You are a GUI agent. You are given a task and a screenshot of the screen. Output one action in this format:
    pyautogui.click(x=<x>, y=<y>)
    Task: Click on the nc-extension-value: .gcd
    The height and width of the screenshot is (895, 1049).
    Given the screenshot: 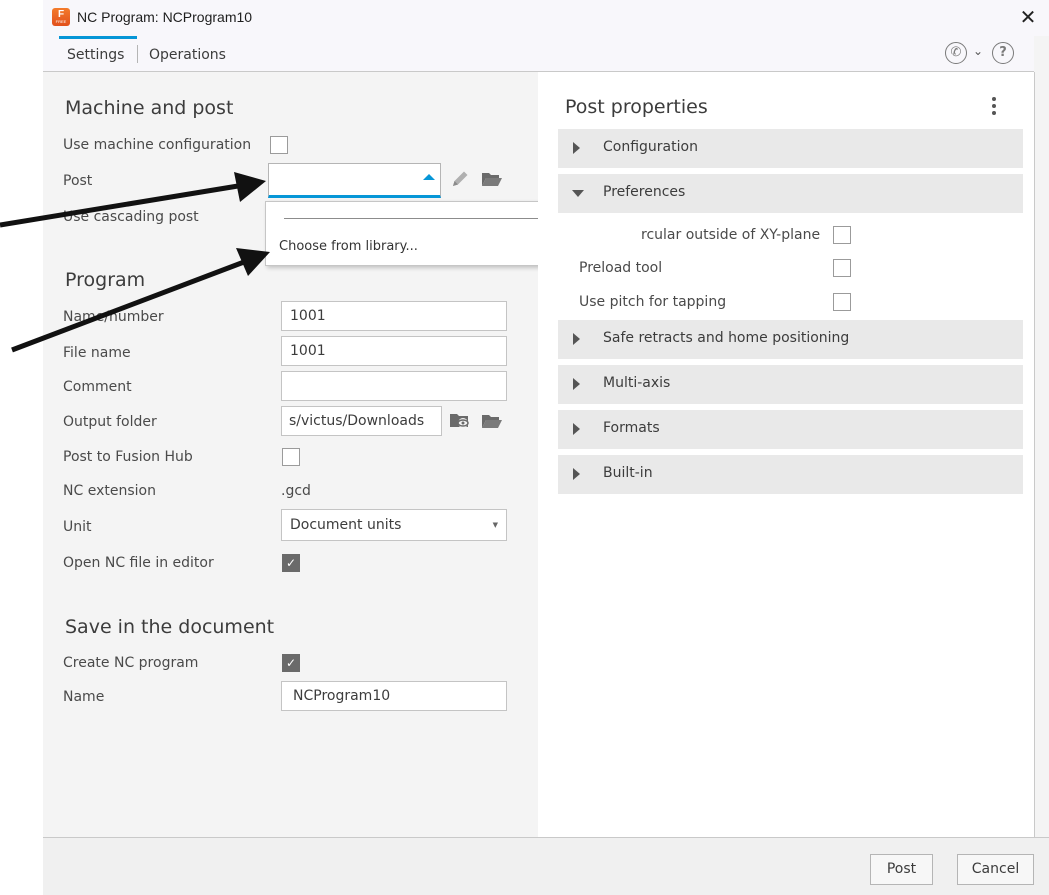 What is the action you would take?
    pyautogui.click(x=296, y=491)
    